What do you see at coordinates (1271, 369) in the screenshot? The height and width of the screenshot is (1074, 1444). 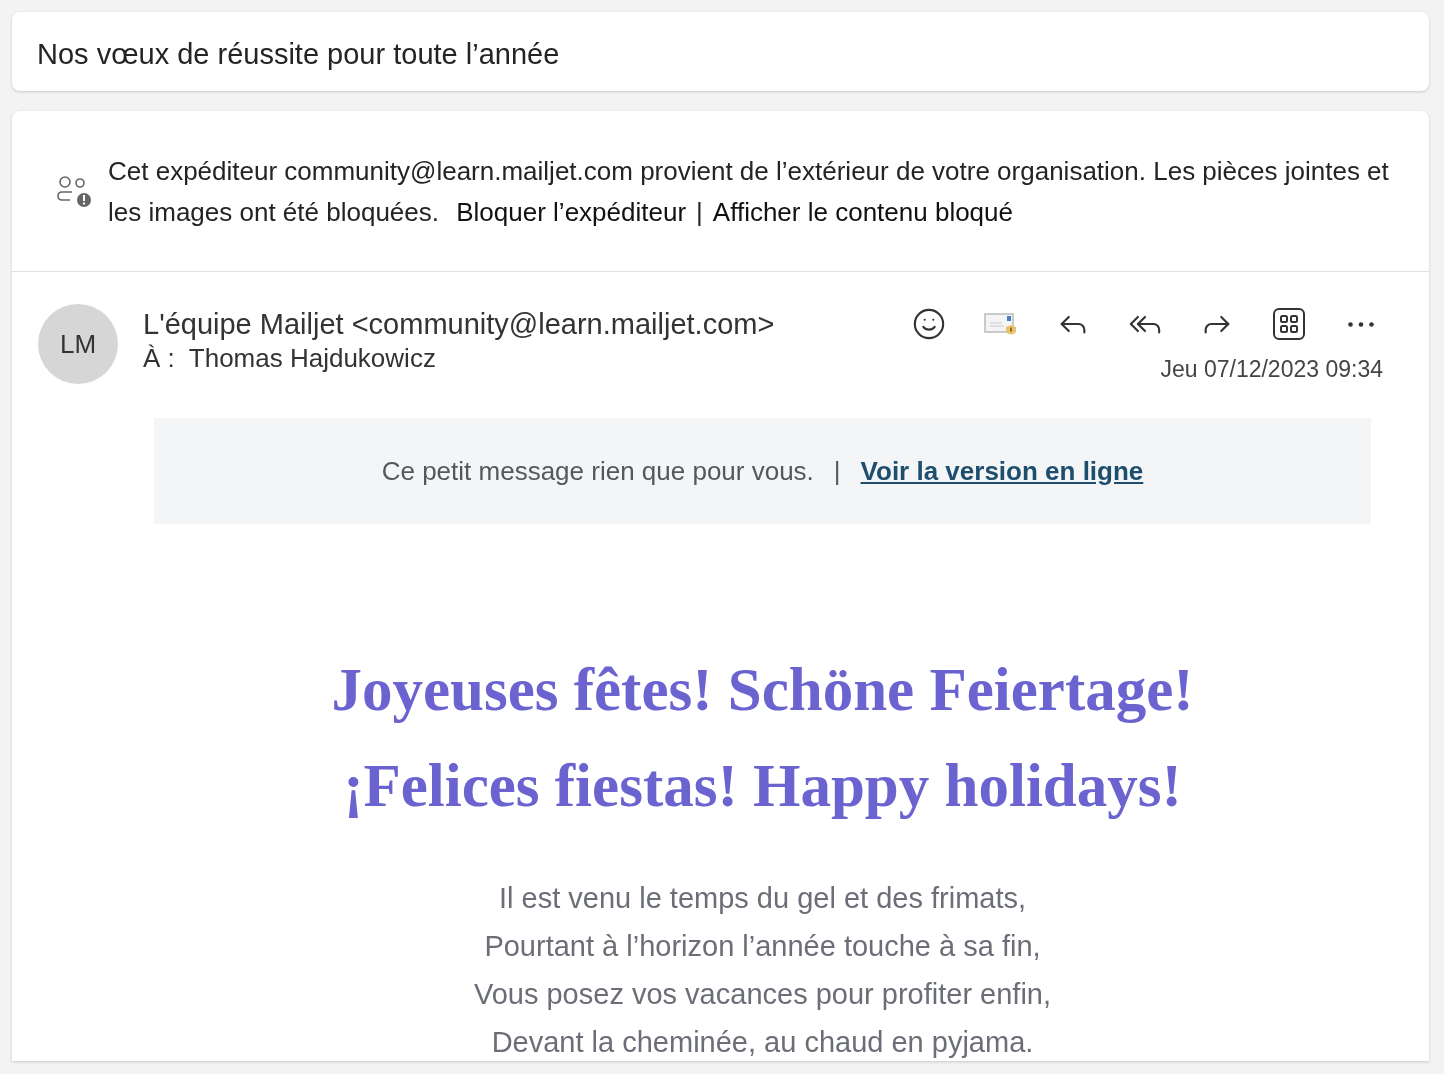 I see `sent-date: Jeu 07/12/2023 09:34` at bounding box center [1271, 369].